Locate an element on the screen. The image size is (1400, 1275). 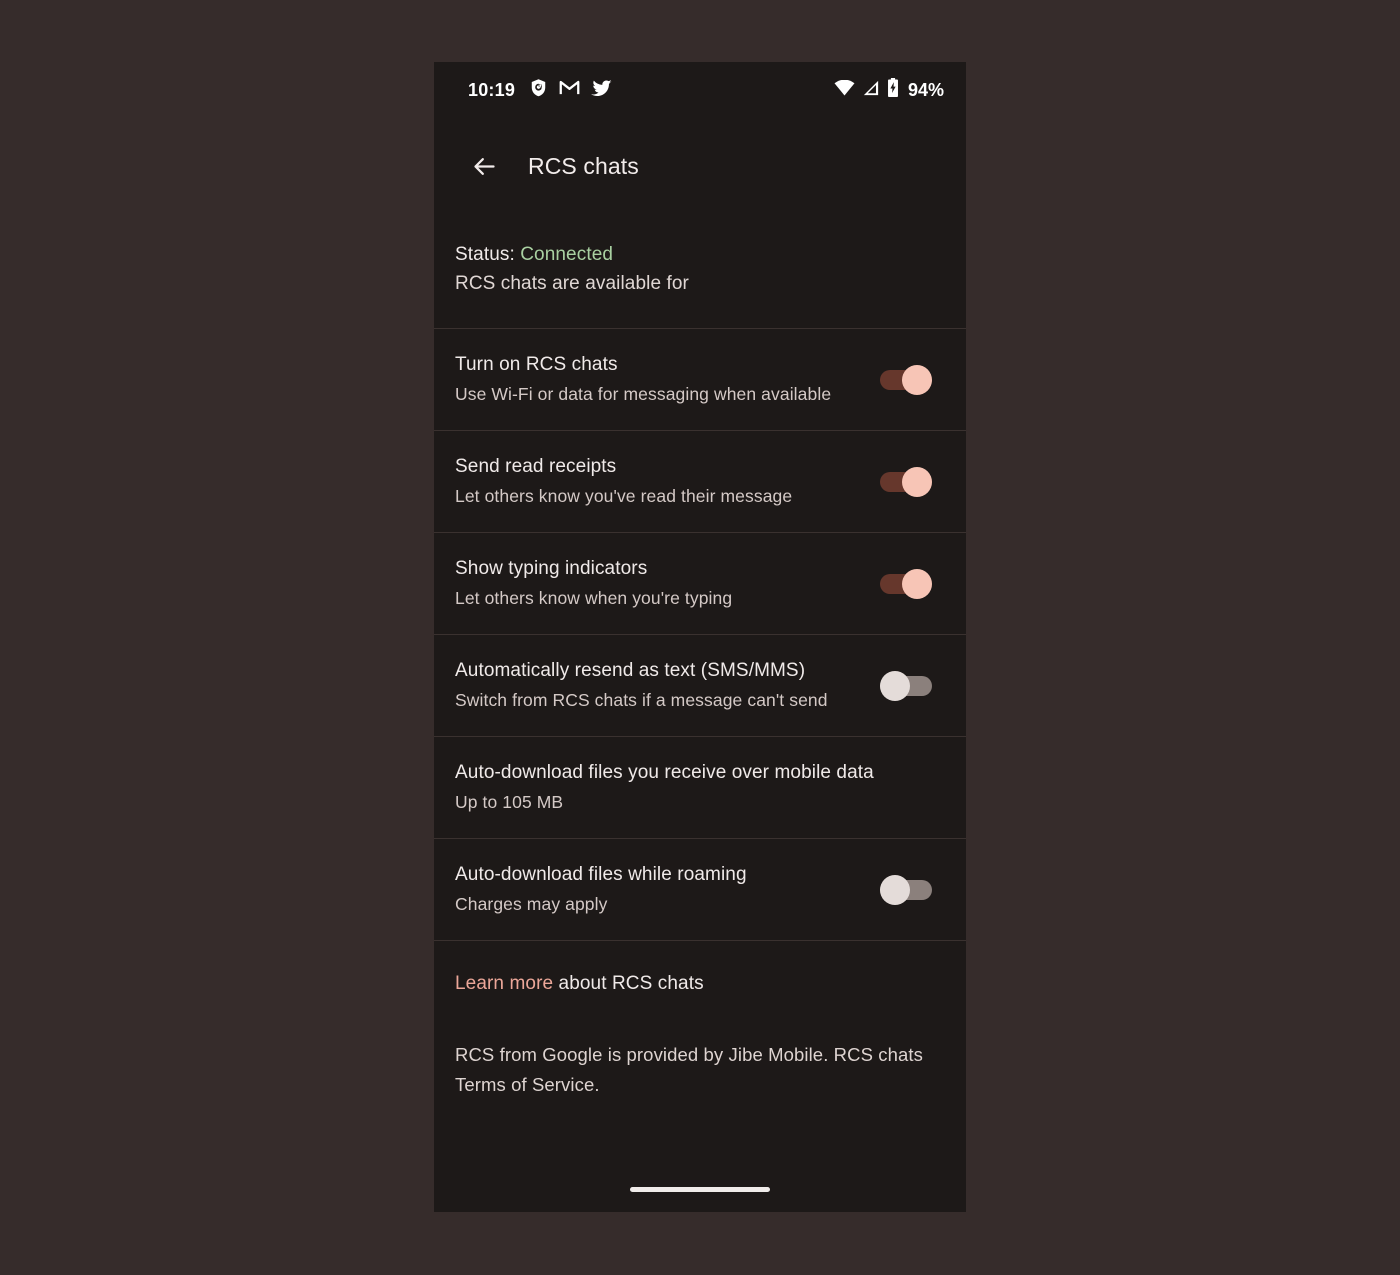
twitter-icon is located at coordinates (601, 90).